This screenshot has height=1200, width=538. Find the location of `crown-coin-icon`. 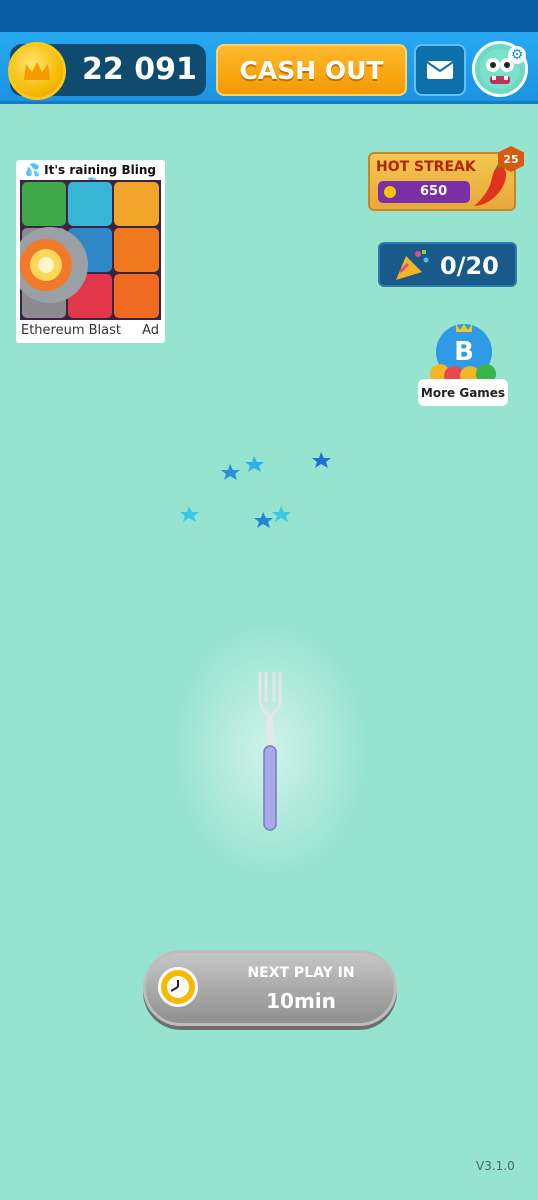

crown-coin-icon is located at coordinates (37, 71).